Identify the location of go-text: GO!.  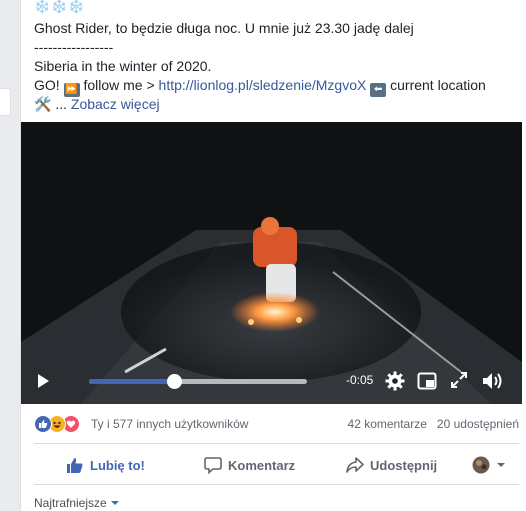
(47, 85).